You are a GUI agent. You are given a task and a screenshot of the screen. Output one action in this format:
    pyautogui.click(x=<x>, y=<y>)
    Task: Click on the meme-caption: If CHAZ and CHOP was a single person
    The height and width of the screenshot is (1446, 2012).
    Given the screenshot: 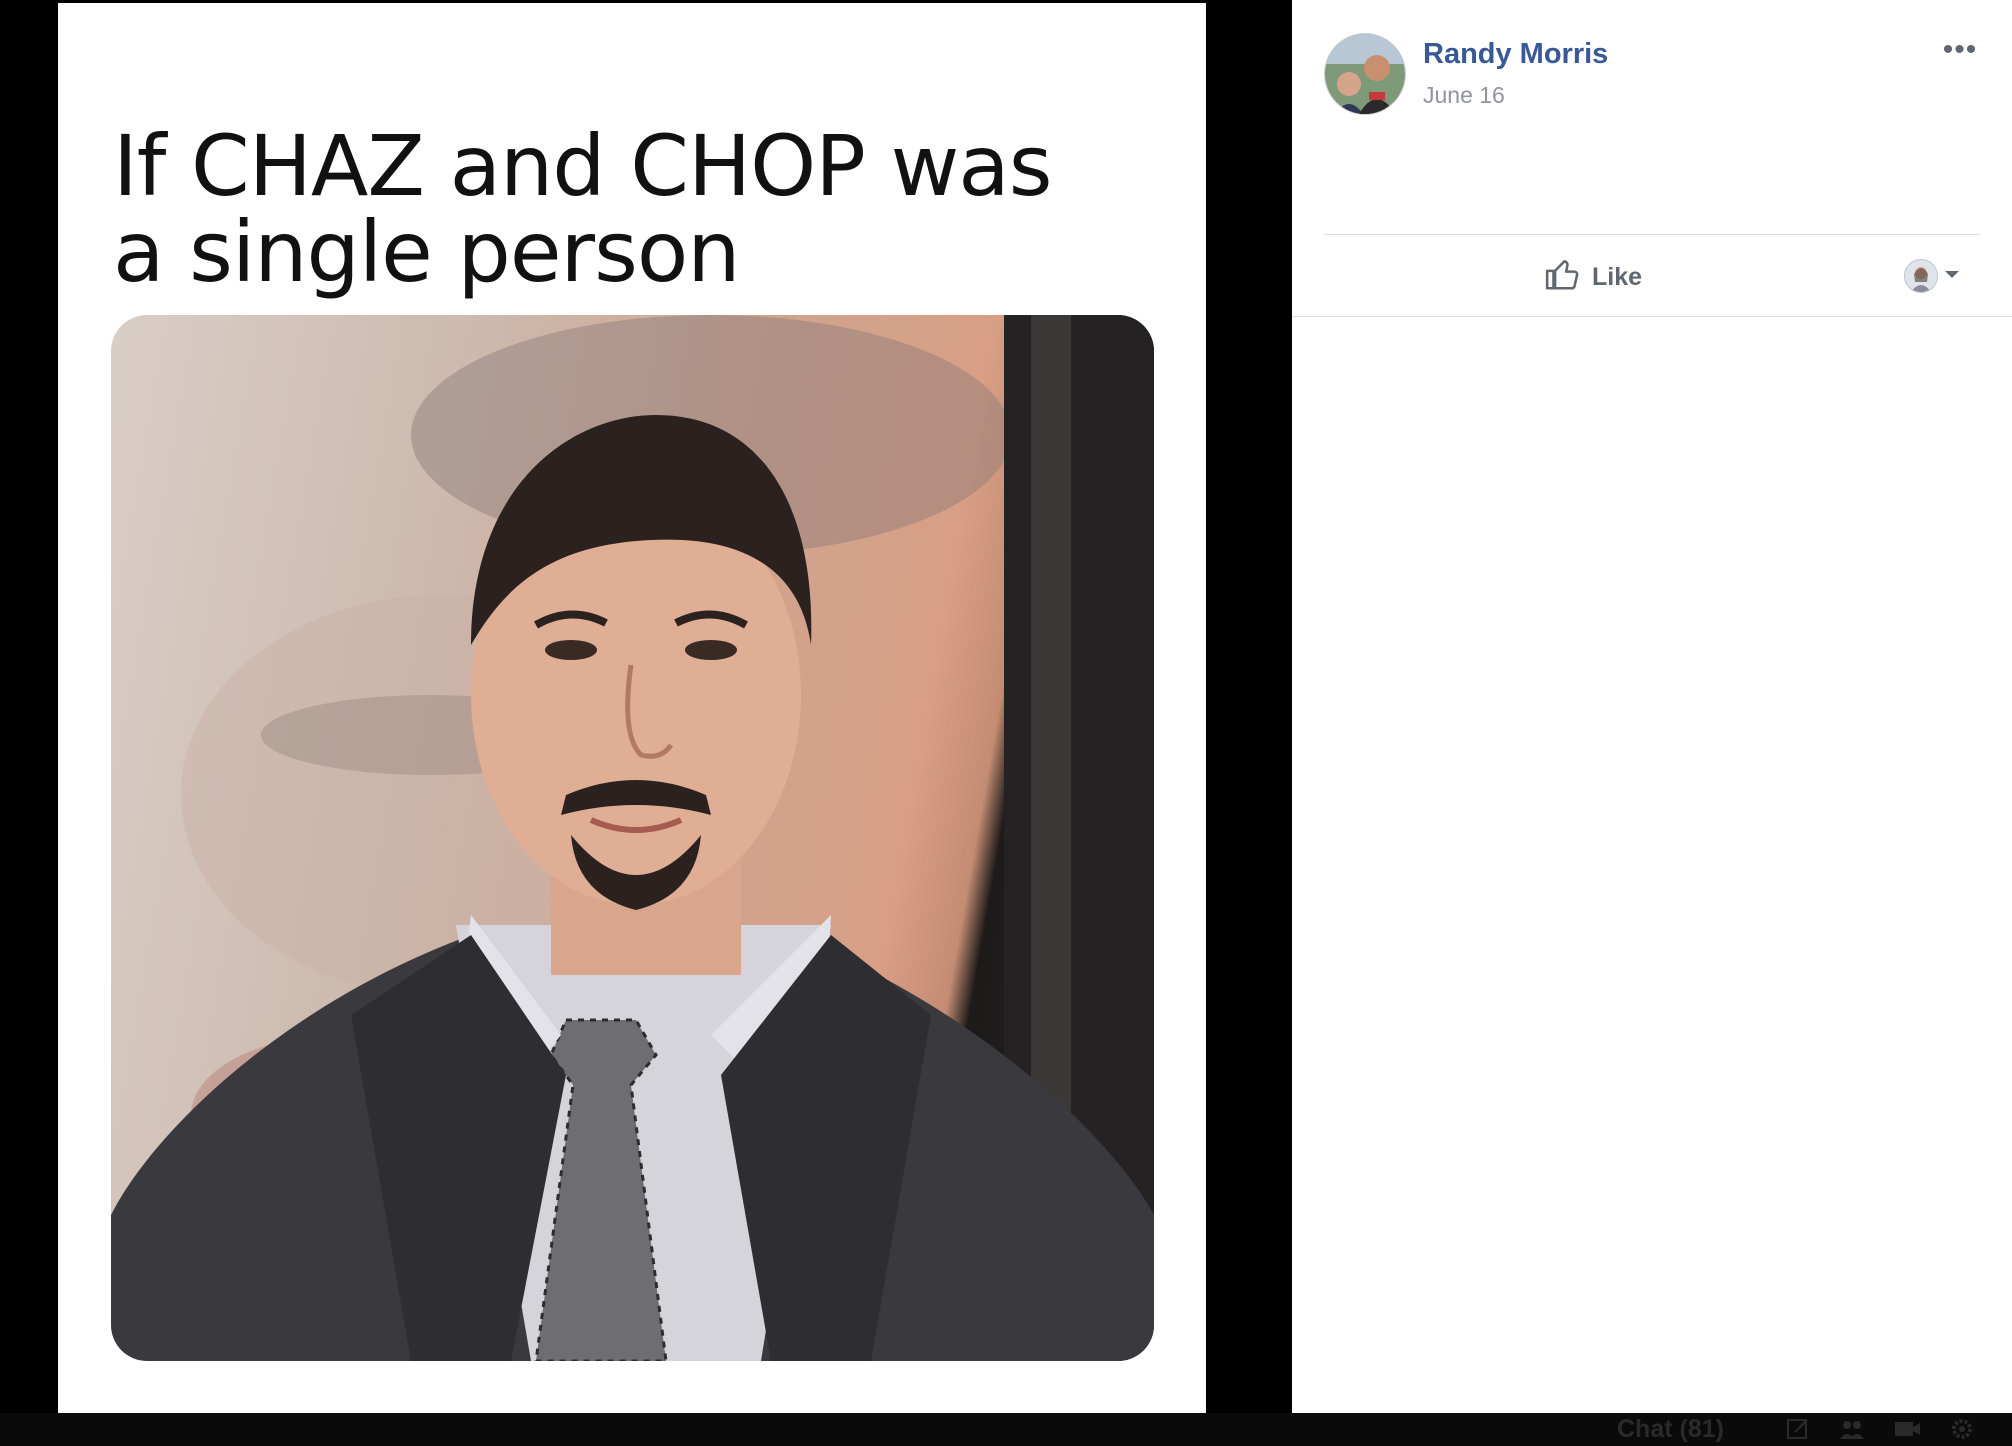 What is the action you would take?
    pyautogui.click(x=583, y=209)
    